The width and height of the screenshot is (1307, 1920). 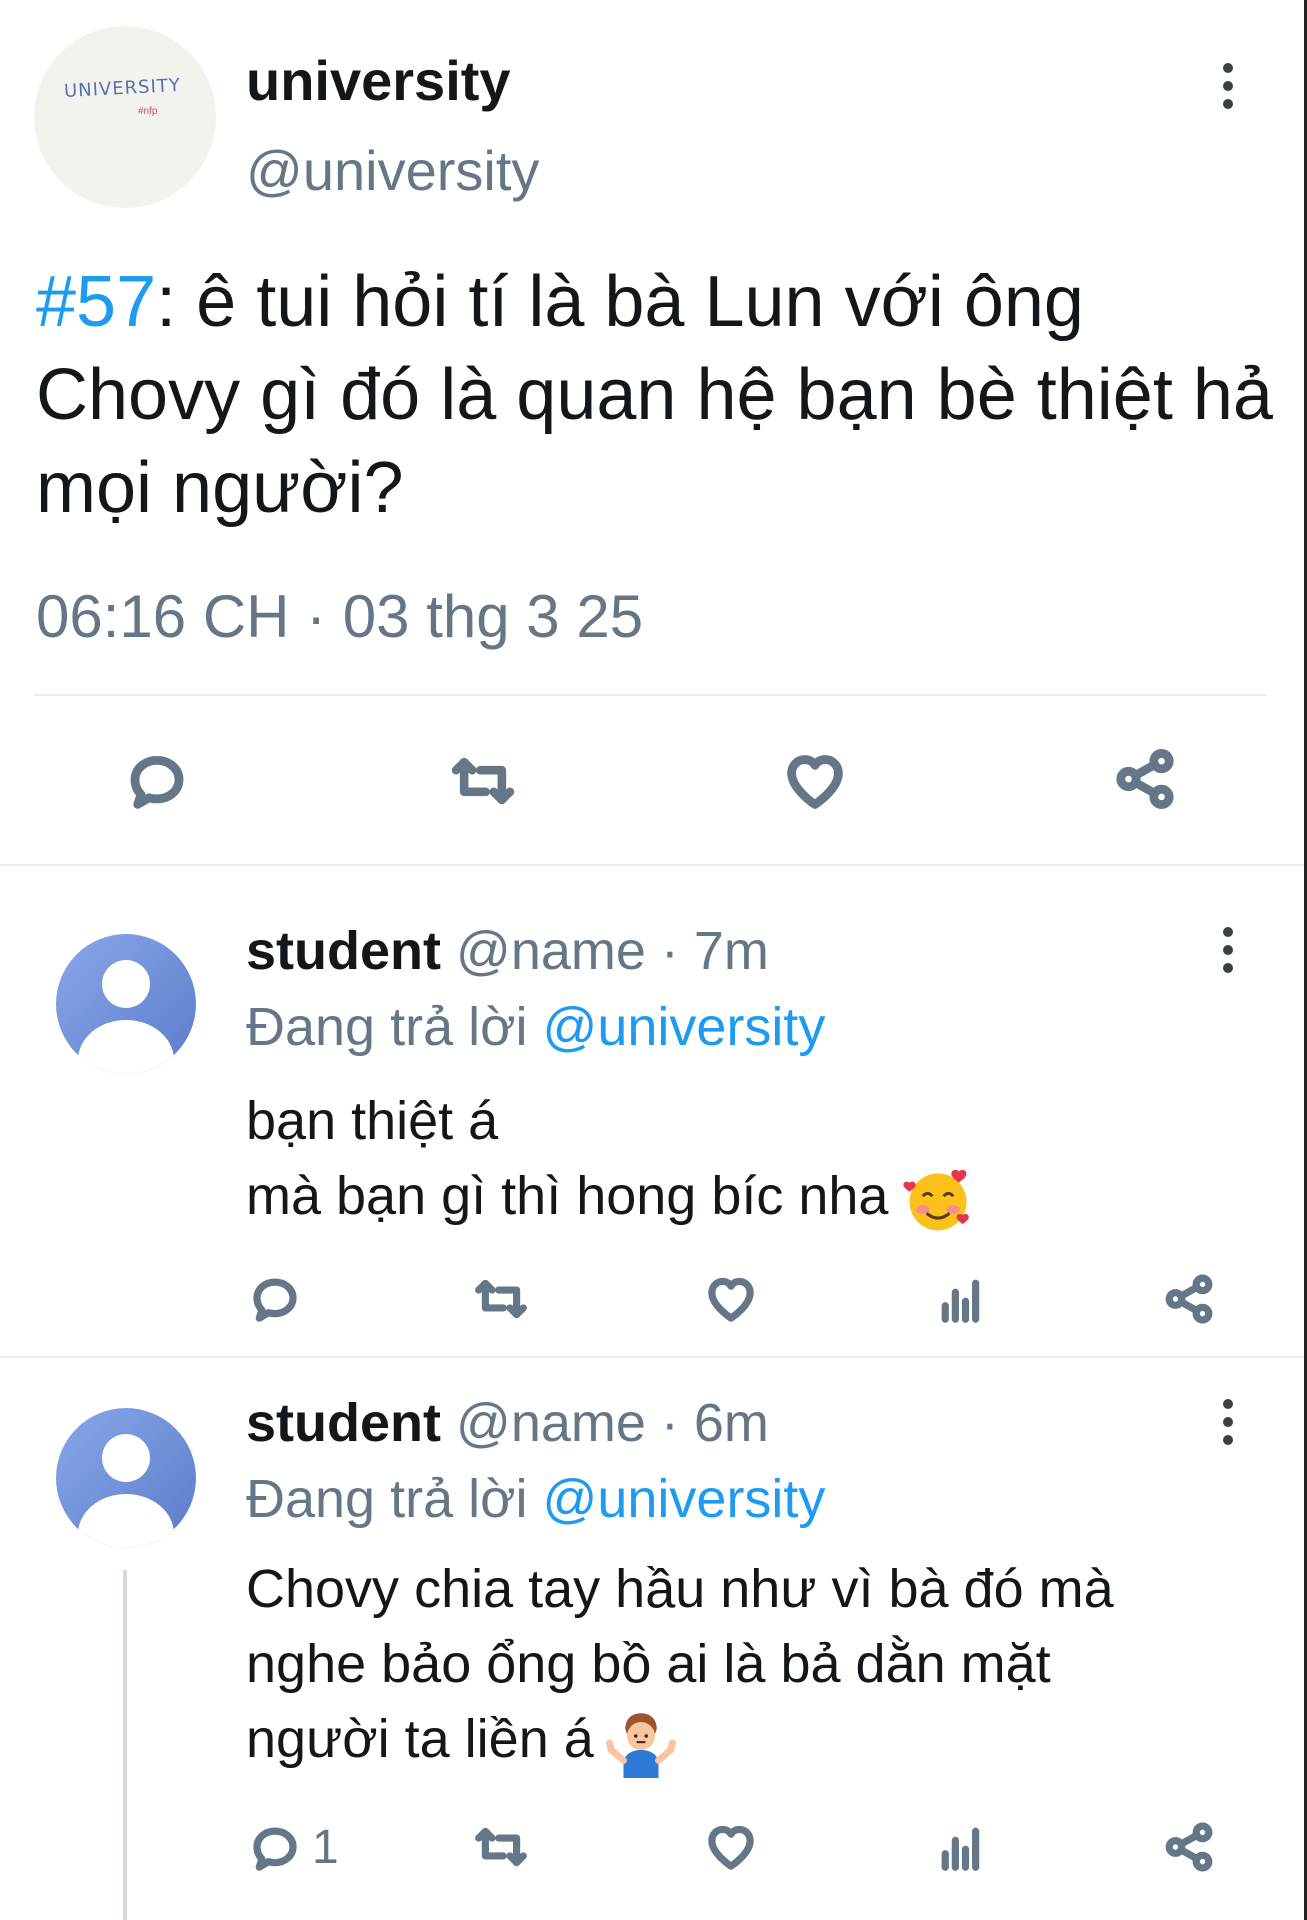 What do you see at coordinates (325, 1847) in the screenshot?
I see `reply-count: 1` at bounding box center [325, 1847].